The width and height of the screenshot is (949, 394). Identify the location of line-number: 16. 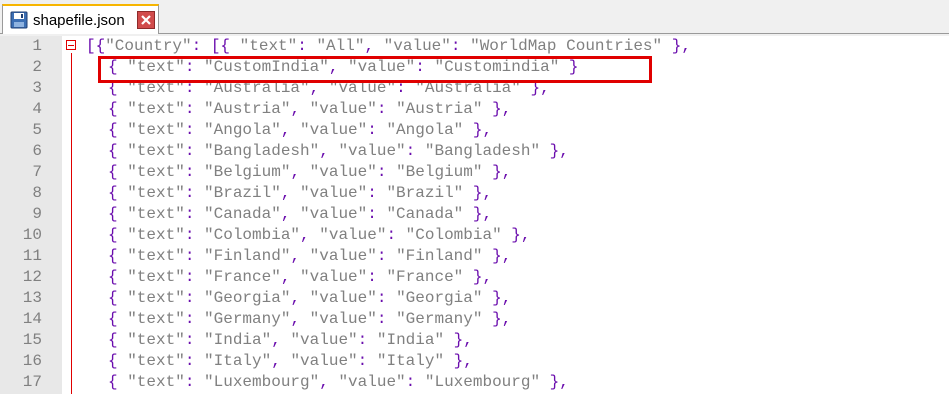
(32, 361).